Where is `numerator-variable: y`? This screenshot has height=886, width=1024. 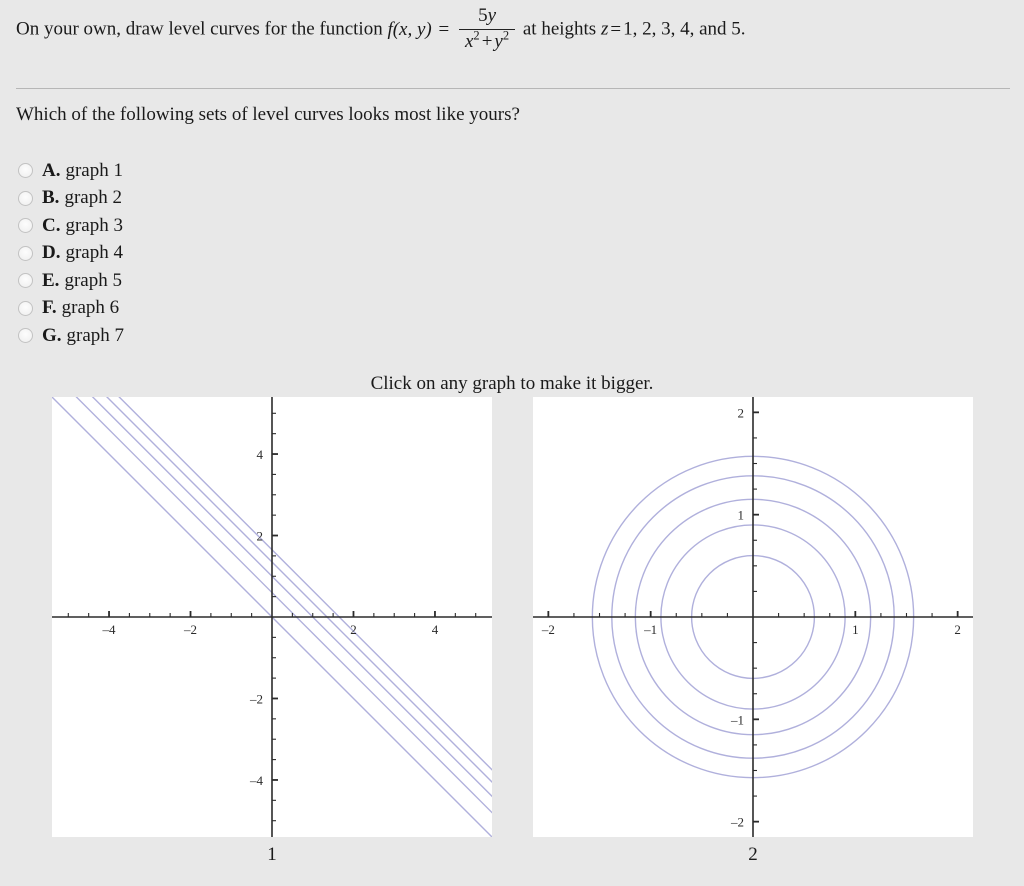
numerator-variable: y is located at coordinates (492, 15).